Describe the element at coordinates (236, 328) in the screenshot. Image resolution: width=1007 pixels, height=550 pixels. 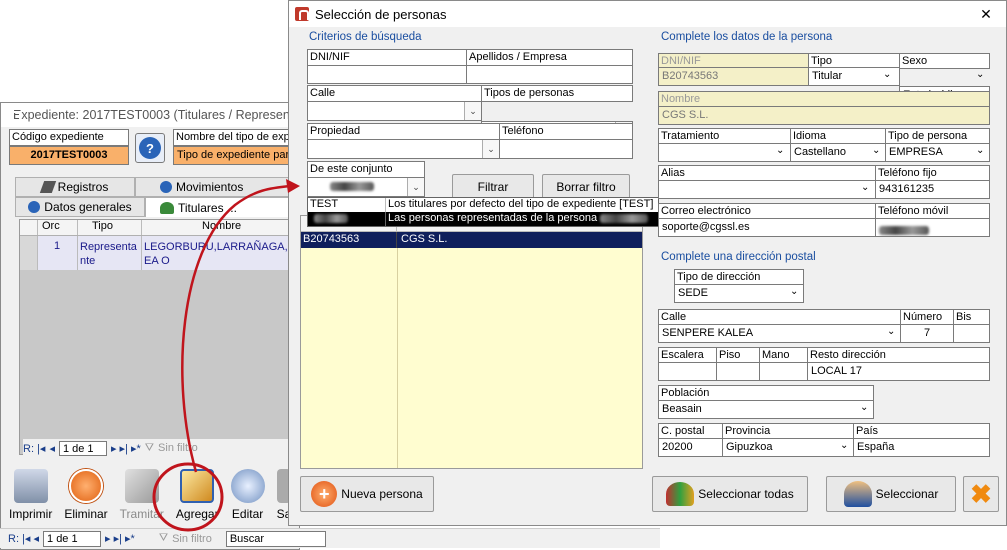
I see `annotation-arrow` at that location.